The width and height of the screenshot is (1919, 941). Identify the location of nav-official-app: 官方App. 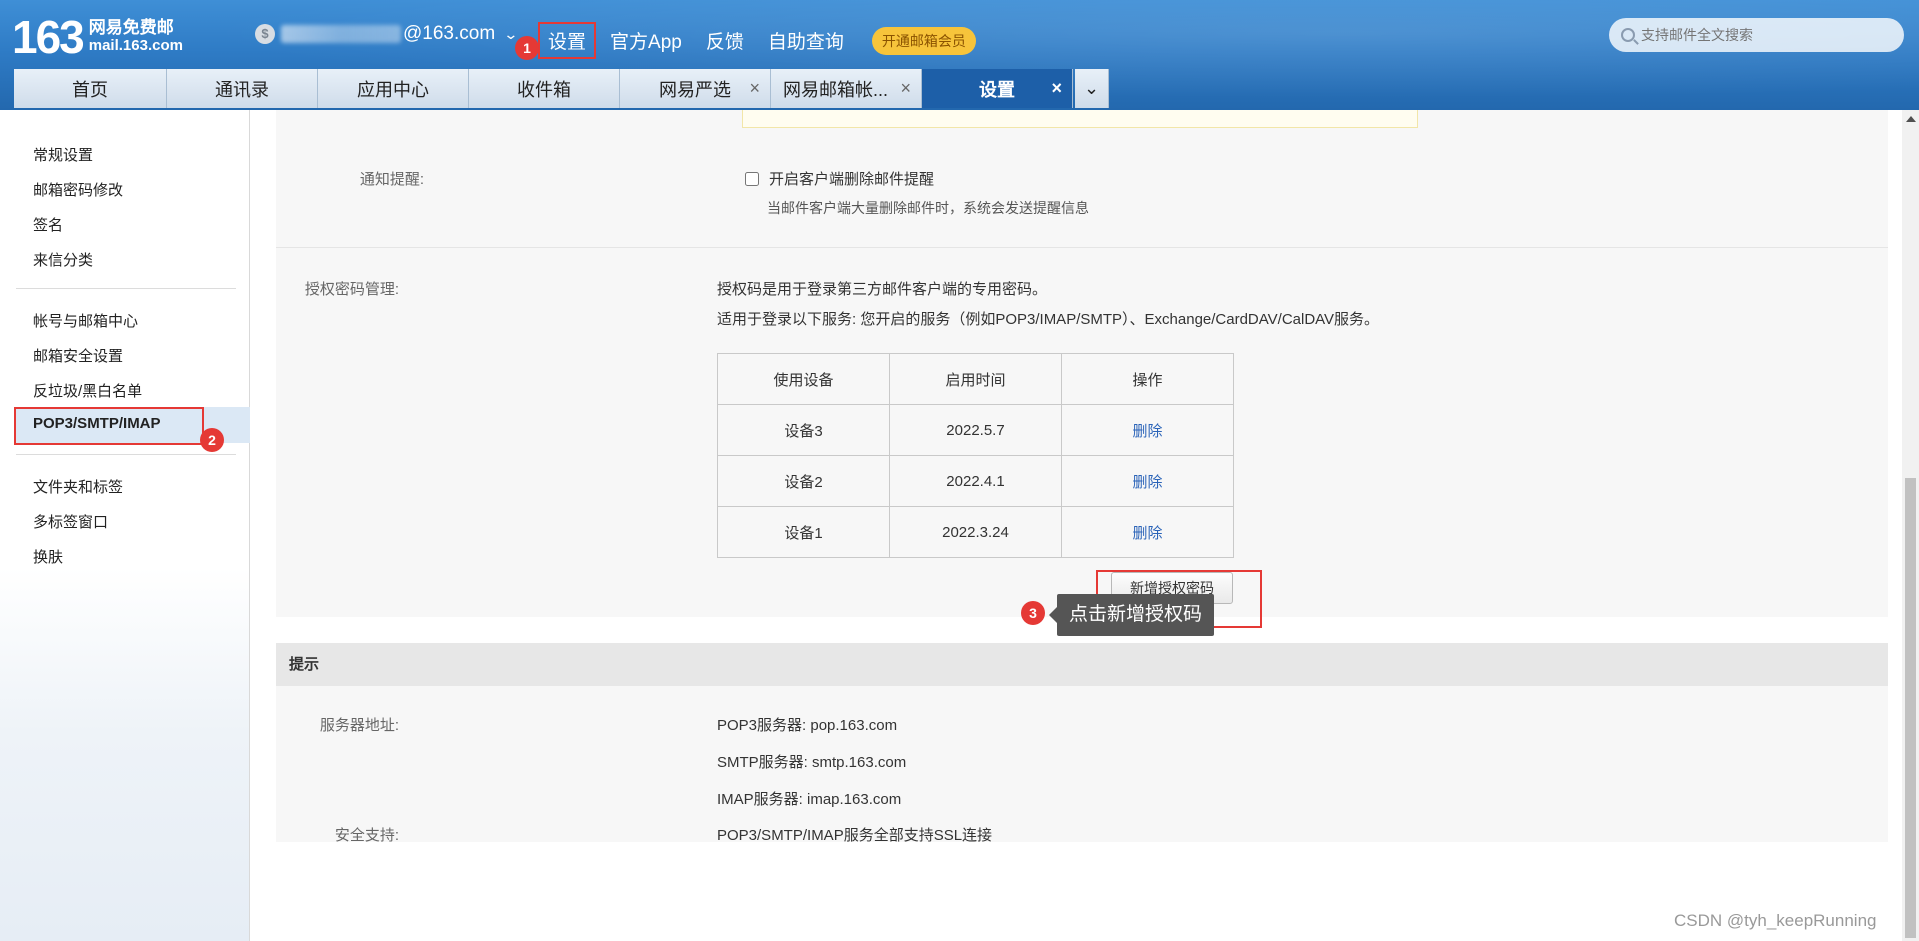
(646, 40).